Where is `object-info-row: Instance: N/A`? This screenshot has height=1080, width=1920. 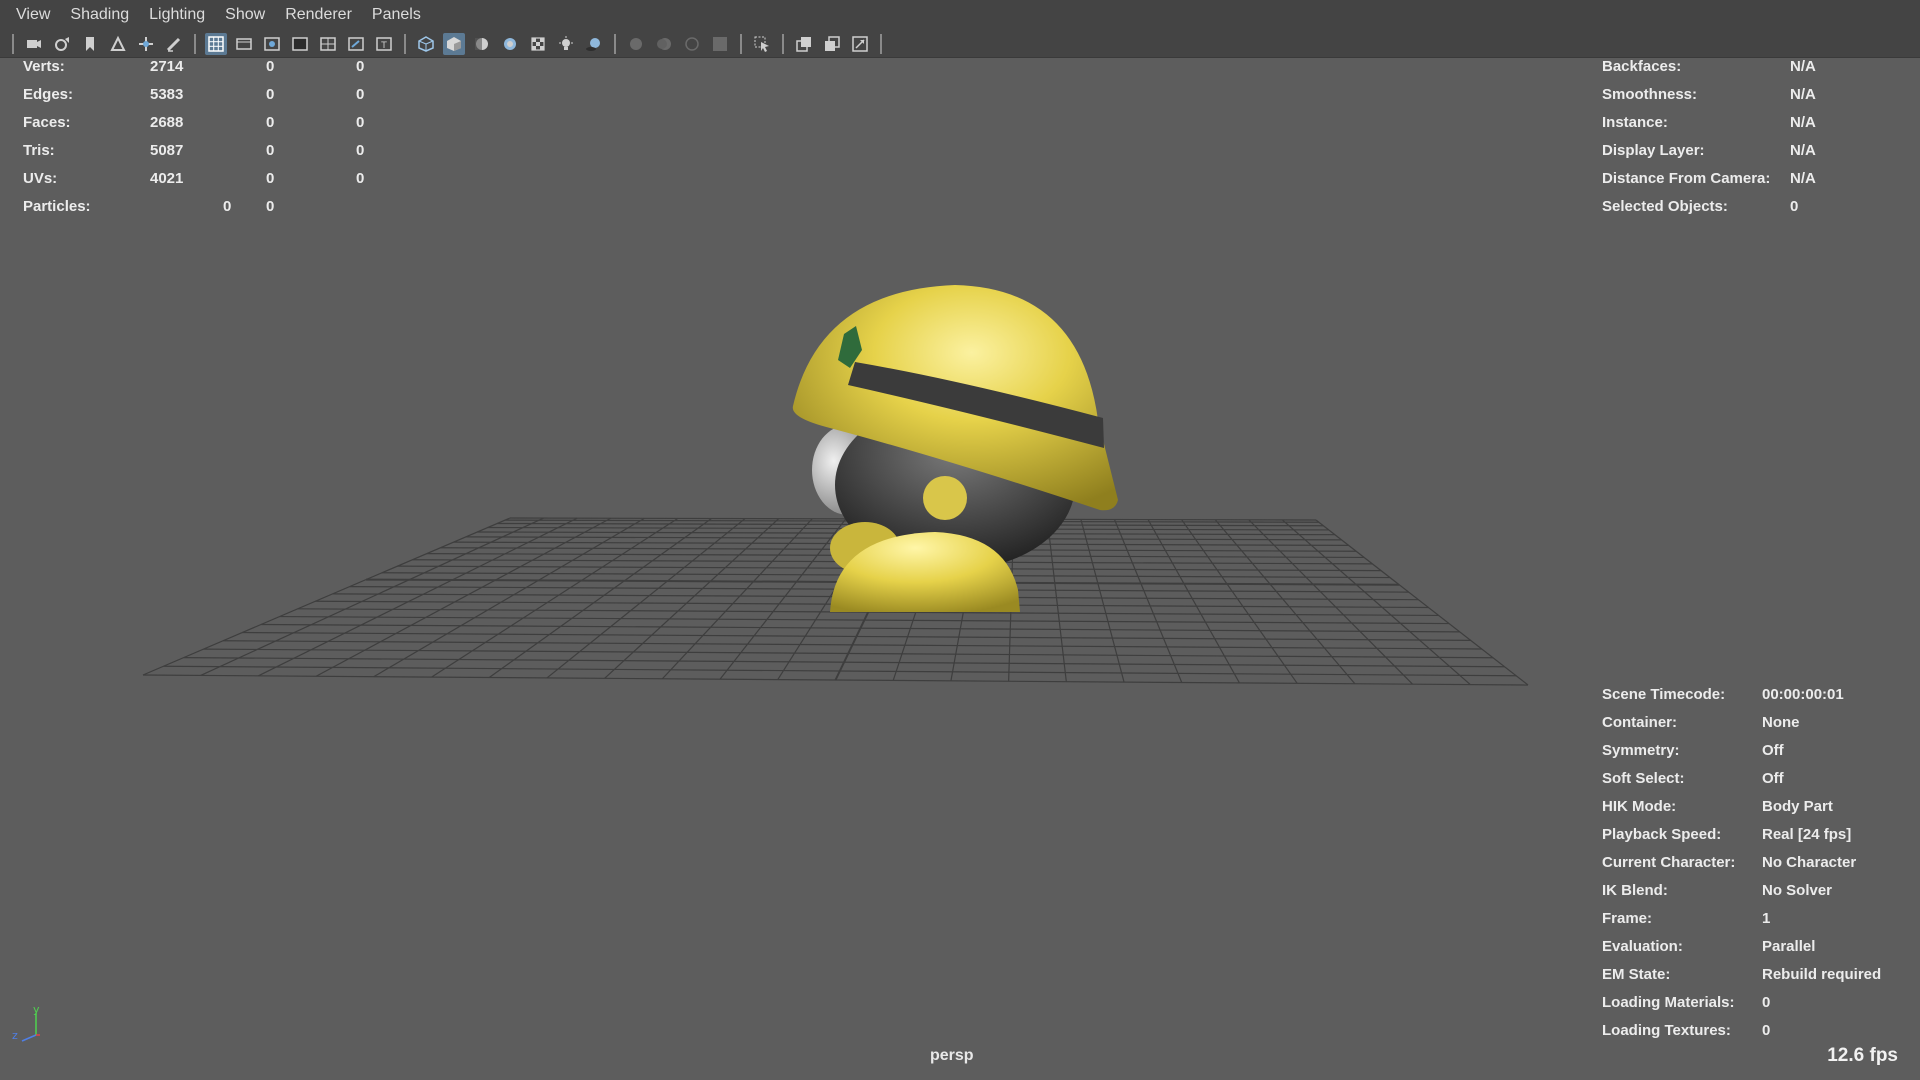 object-info-row: Instance: N/A is located at coordinates (1752, 123).